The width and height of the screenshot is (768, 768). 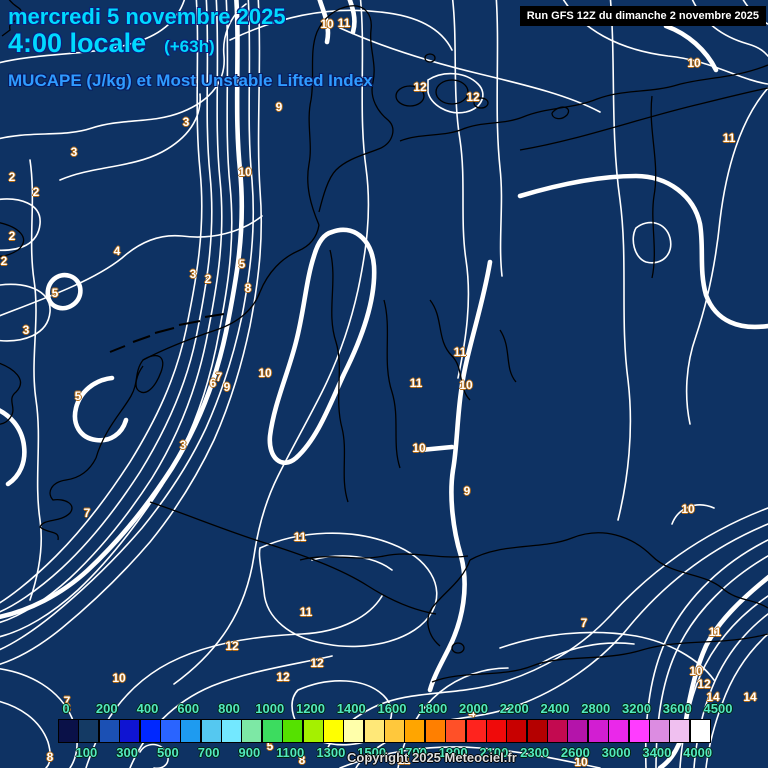 What do you see at coordinates (642, 16) in the screenshot?
I see `model-run-info: Run GFS 12Z du dimanche 2 novembre 2025` at bounding box center [642, 16].